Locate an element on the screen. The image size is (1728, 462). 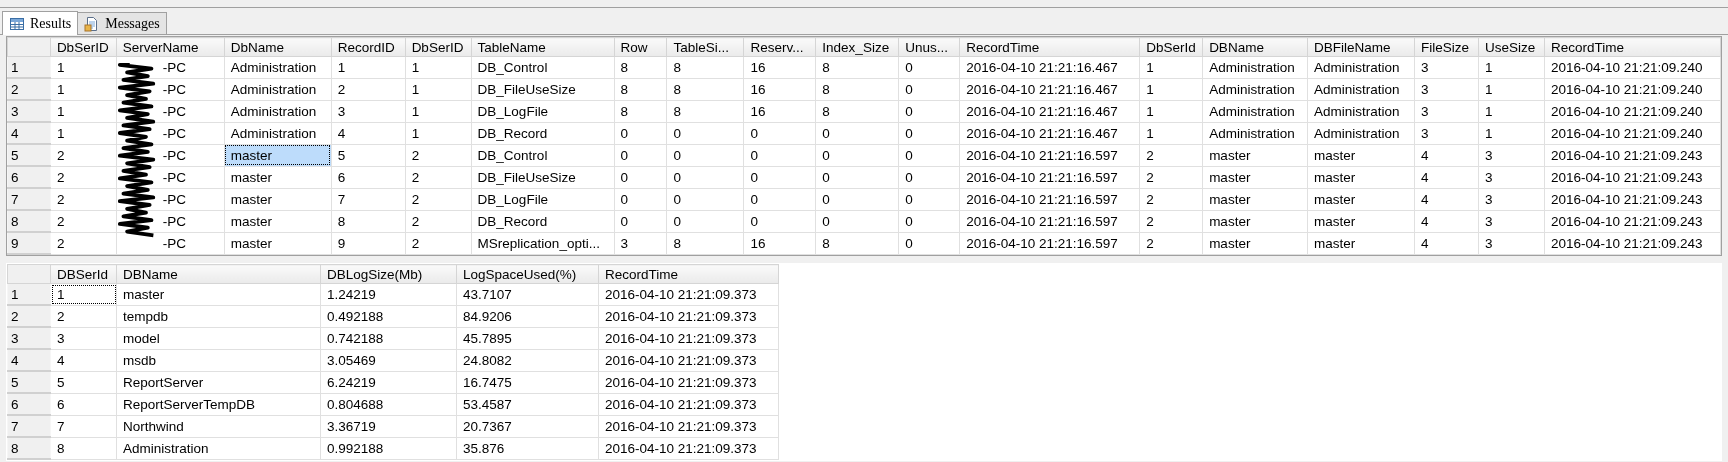
column-header: DBLogSize(Mb) is located at coordinates (388, 274).